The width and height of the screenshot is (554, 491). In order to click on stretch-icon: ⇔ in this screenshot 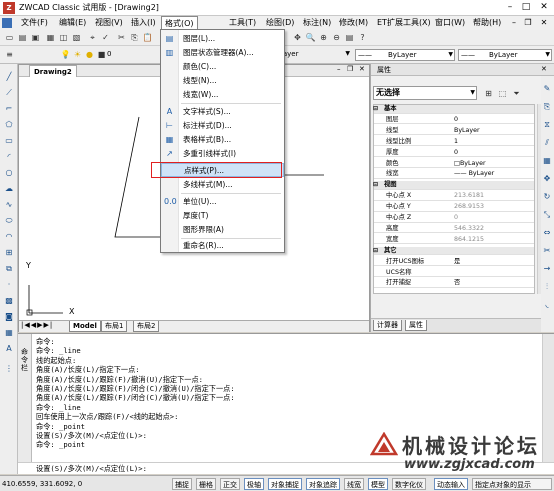, I will do `click(547, 233)`.